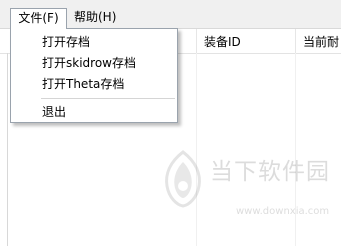 The height and width of the screenshot is (246, 341). What do you see at coordinates (94, 84) in the screenshot?
I see `menu-item-open-theta-save: 打开Theta存档` at bounding box center [94, 84].